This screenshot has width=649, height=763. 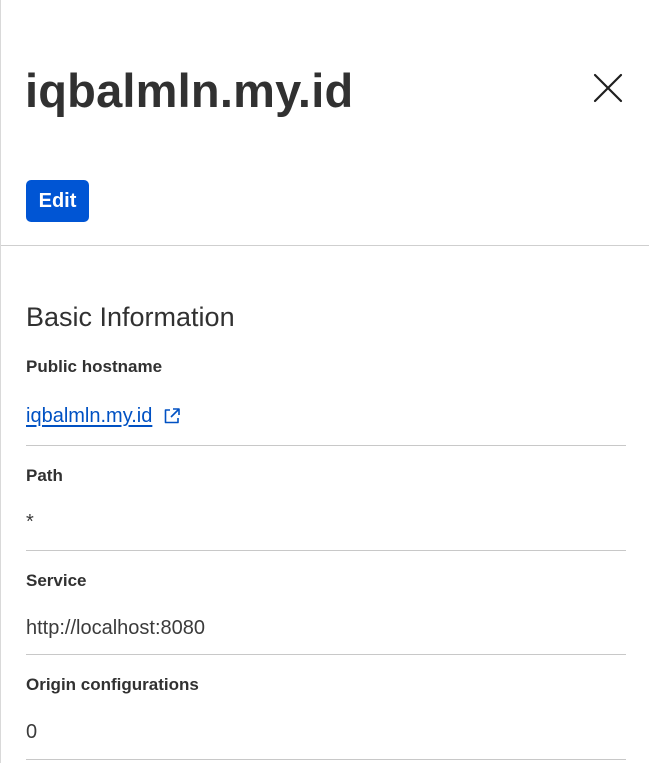 I want to click on field-value: http://localhost:8080, so click(x=116, y=628).